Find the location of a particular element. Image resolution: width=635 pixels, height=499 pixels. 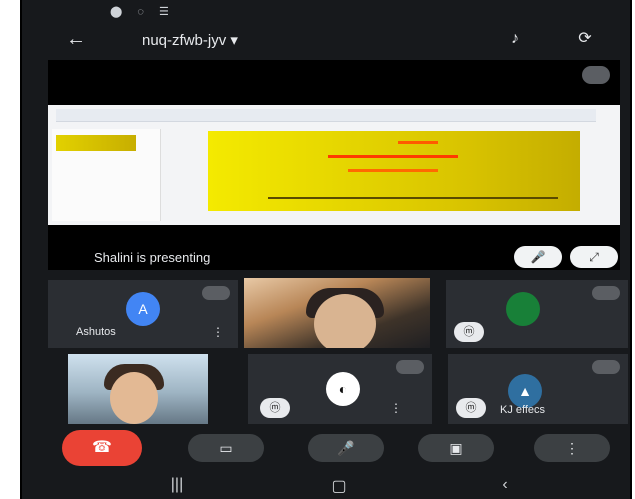

chevron-down-icon: ▾ is located at coordinates (234, 40).